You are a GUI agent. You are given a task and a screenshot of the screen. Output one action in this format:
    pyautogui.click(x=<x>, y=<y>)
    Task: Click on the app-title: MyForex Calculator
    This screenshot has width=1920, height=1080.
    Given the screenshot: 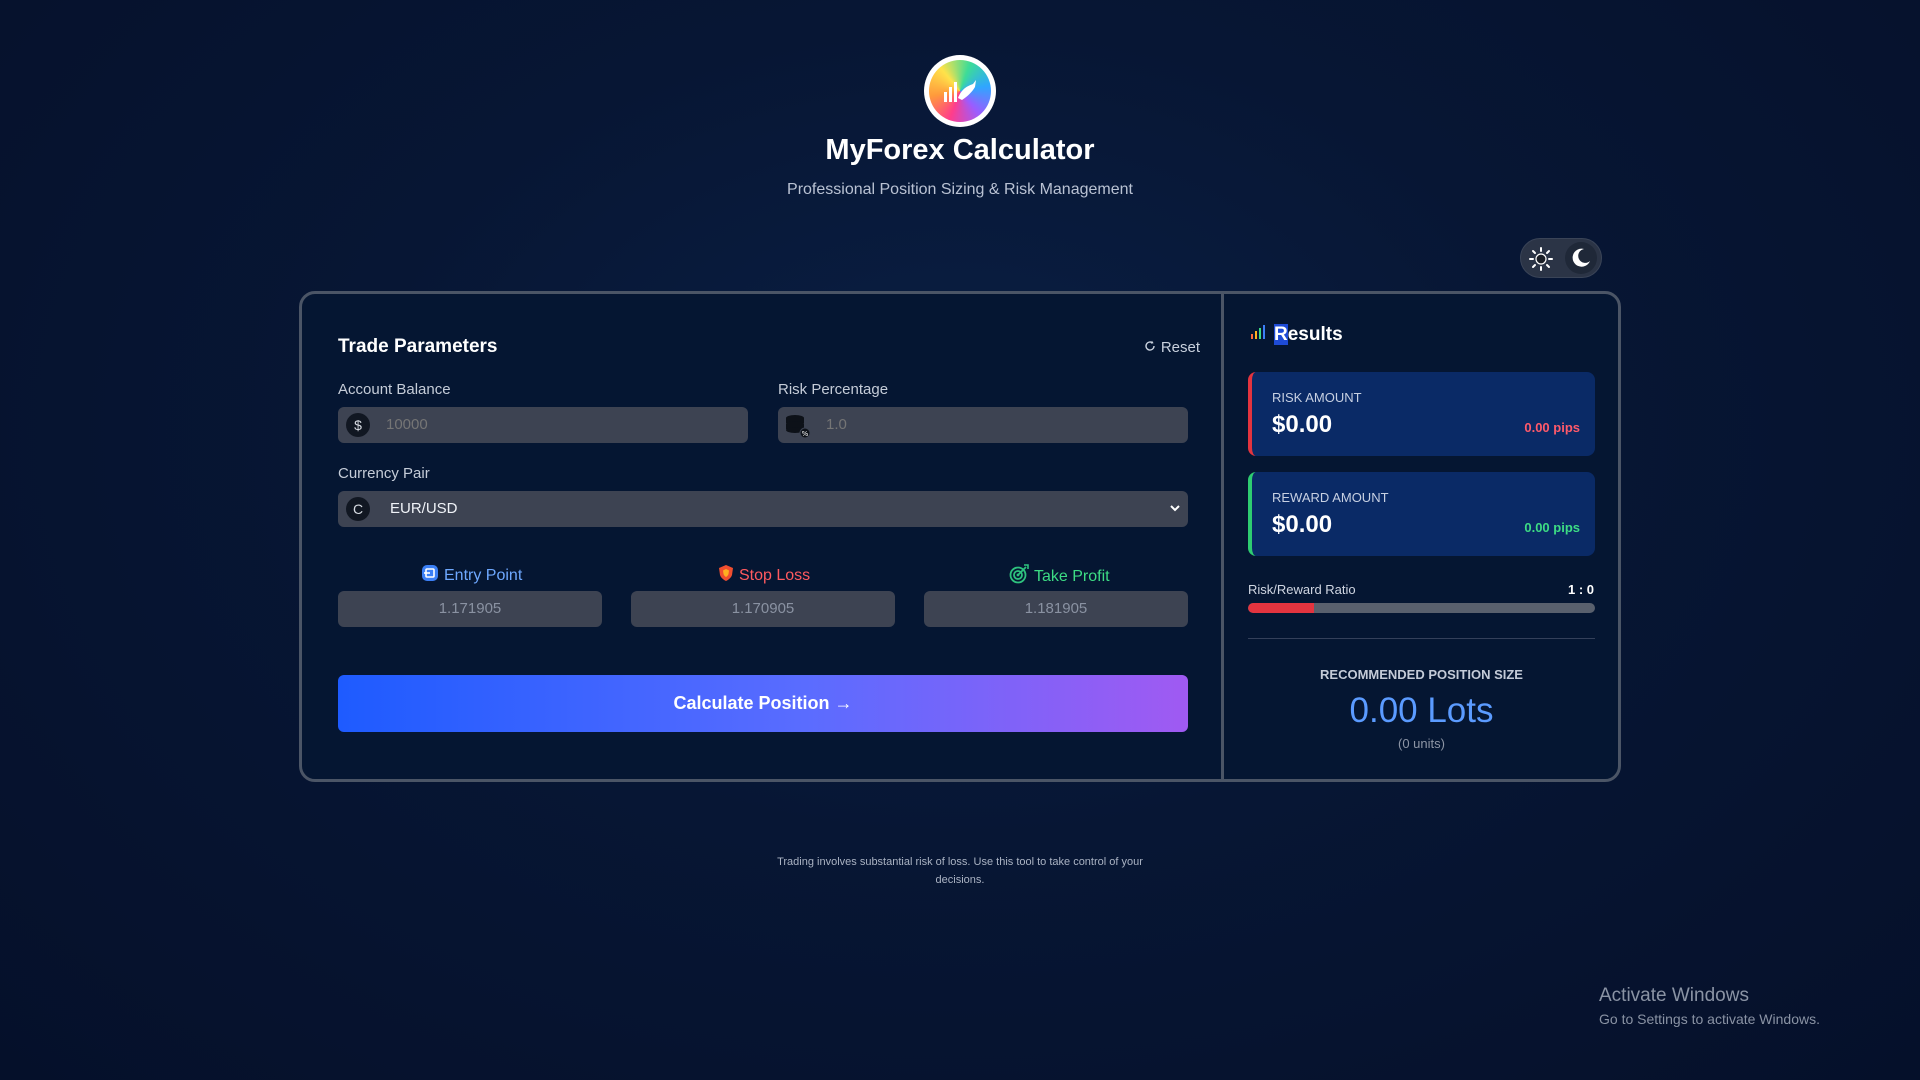 What is the action you would take?
    pyautogui.click(x=960, y=150)
    